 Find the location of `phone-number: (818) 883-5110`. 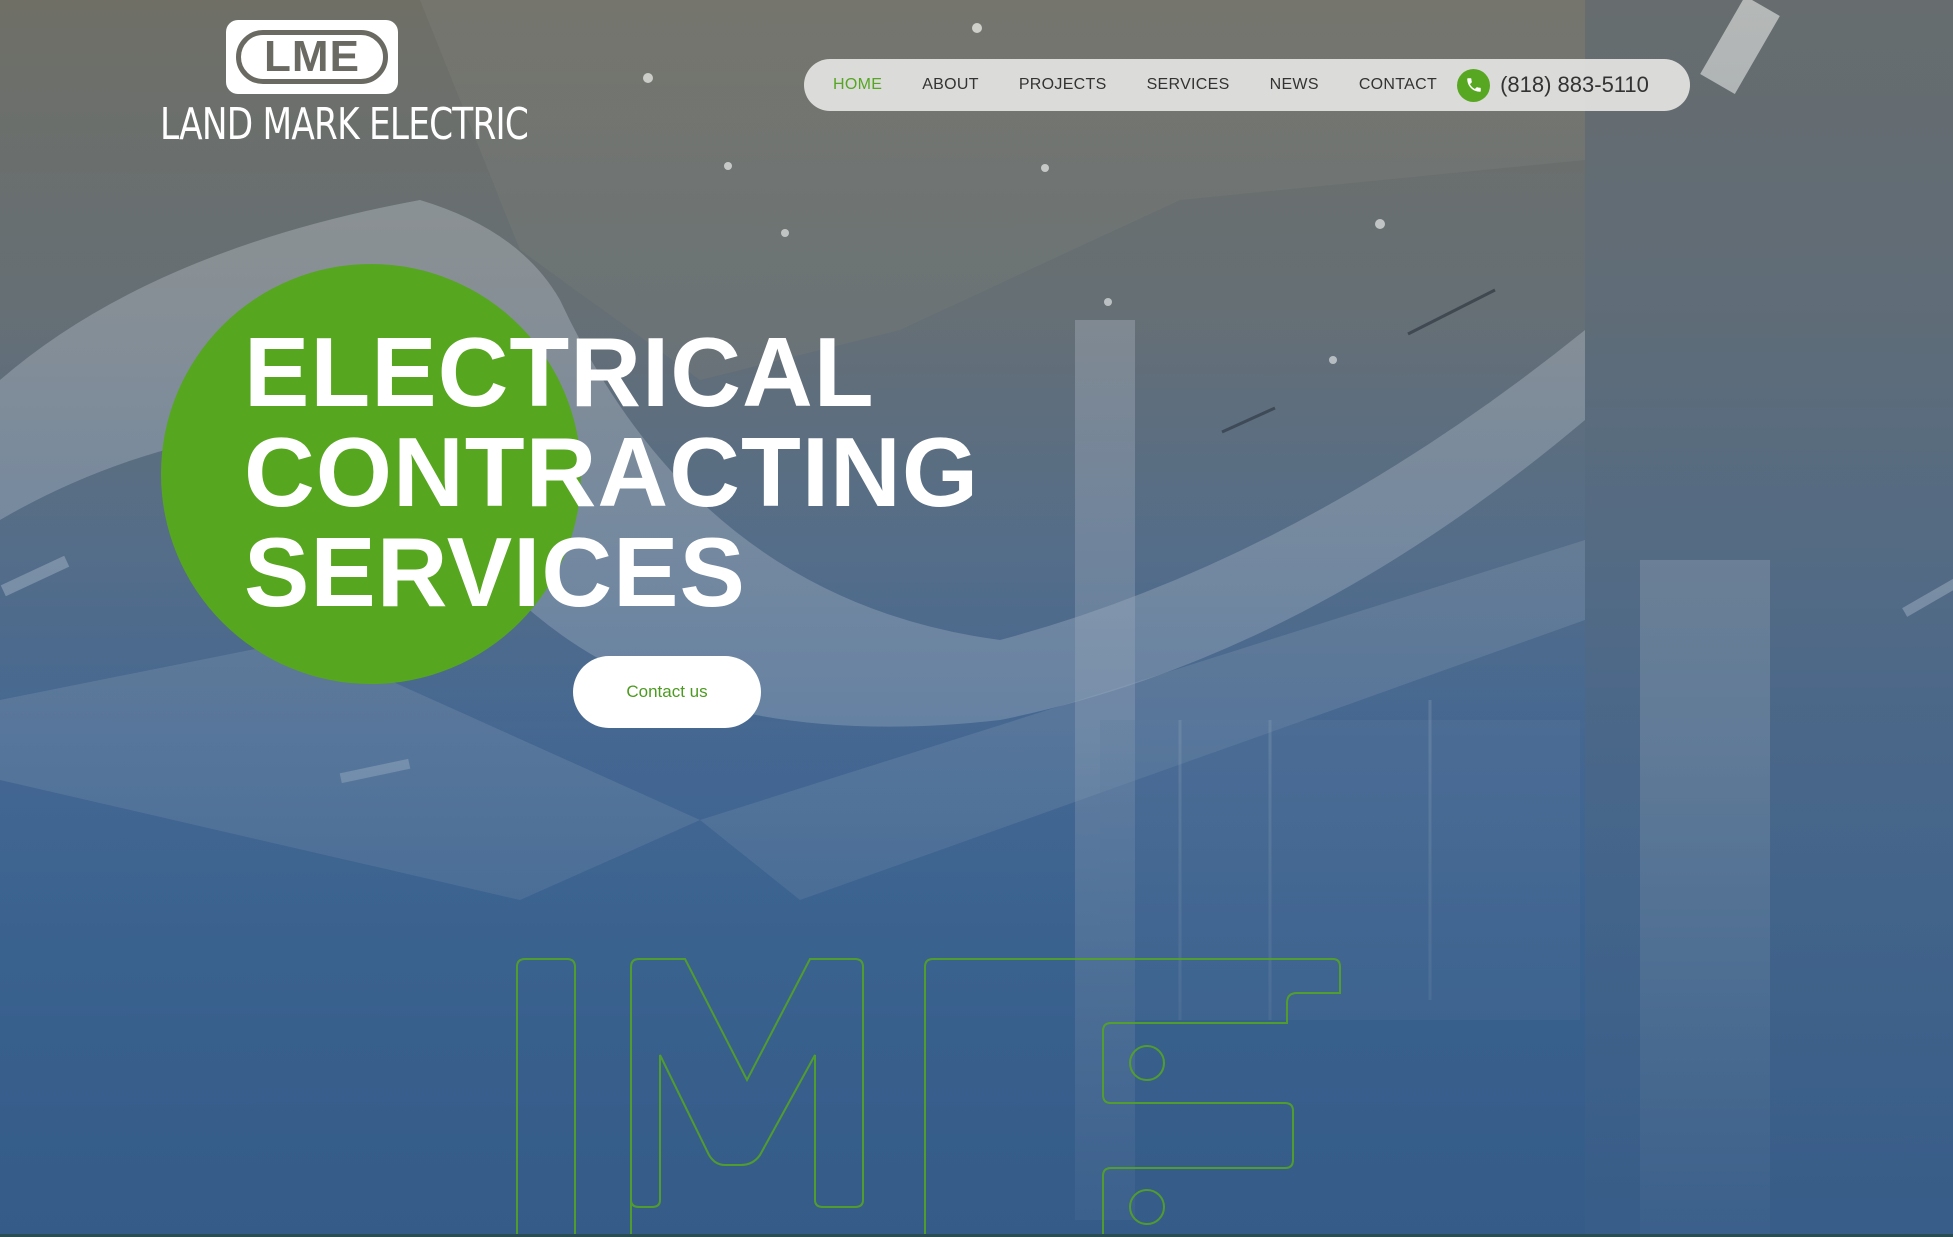

phone-number: (818) 883-5110 is located at coordinates (1574, 84).